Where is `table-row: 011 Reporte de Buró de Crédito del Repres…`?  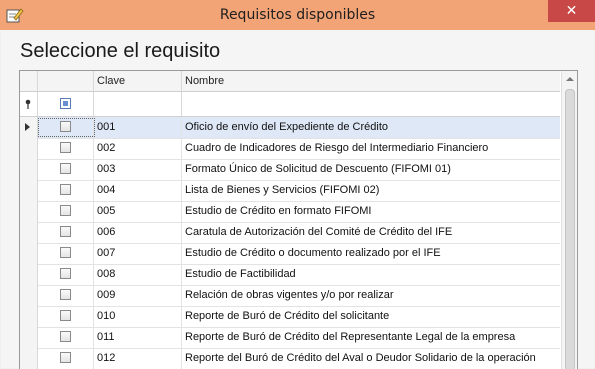 table-row: 011 Reporte de Buró de Crédito del Repres… is located at coordinates (290, 338).